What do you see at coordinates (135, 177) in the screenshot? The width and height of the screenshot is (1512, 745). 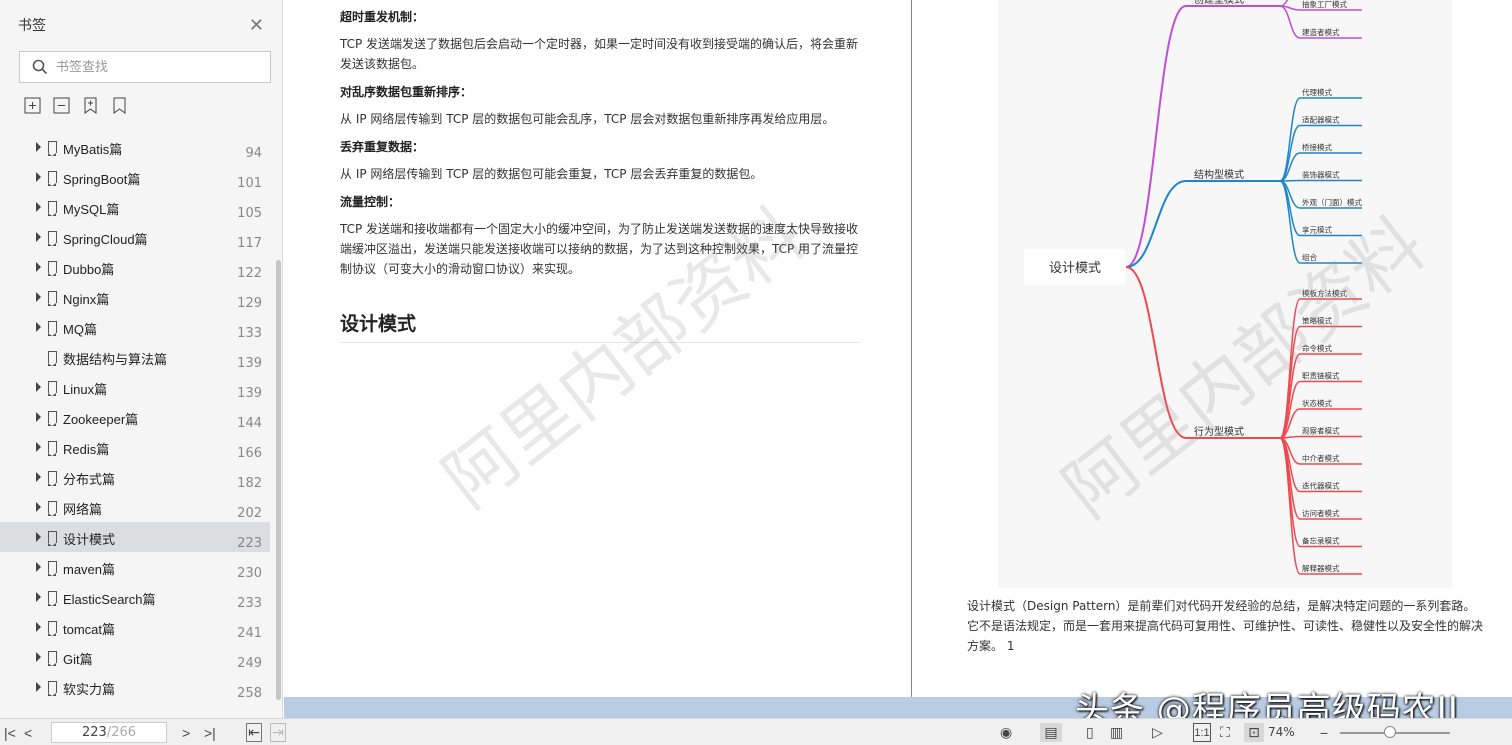 I see `bookmark-item: SpringBoot篇 101` at bounding box center [135, 177].